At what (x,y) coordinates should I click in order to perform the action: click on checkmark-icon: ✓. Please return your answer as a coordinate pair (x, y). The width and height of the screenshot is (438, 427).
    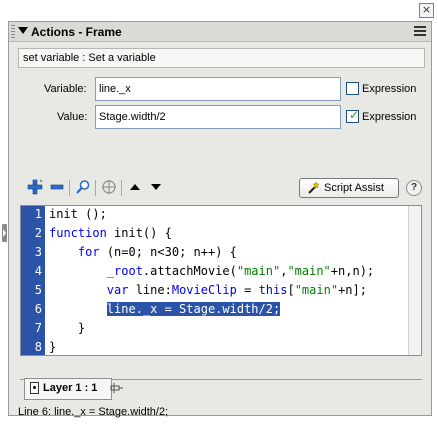
    Looking at the image, I should click on (354, 115).